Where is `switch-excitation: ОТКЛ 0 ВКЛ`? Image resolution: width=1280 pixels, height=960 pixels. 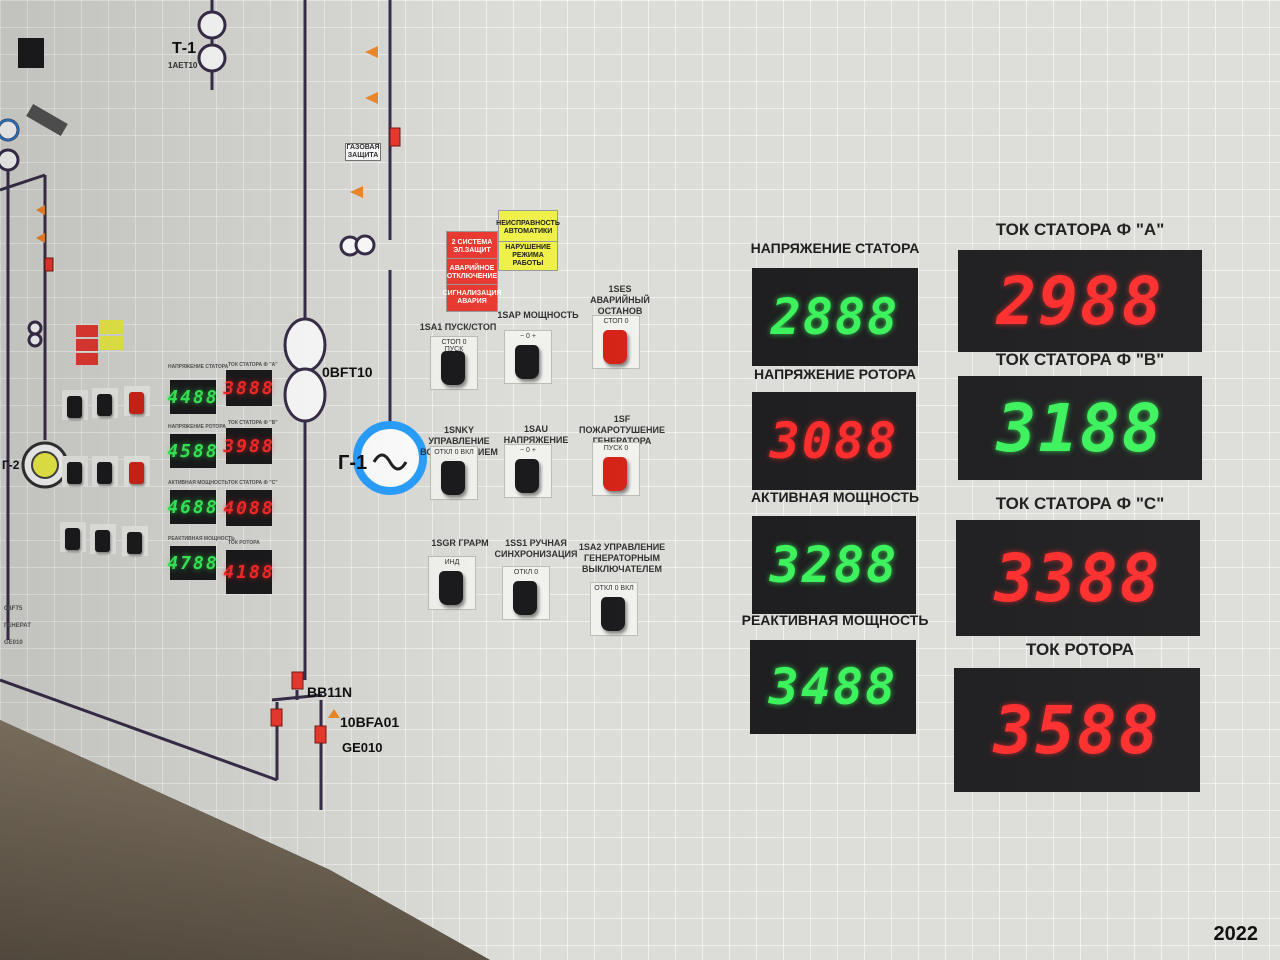
switch-excitation: ОТКЛ 0 ВКЛ is located at coordinates (454, 473).